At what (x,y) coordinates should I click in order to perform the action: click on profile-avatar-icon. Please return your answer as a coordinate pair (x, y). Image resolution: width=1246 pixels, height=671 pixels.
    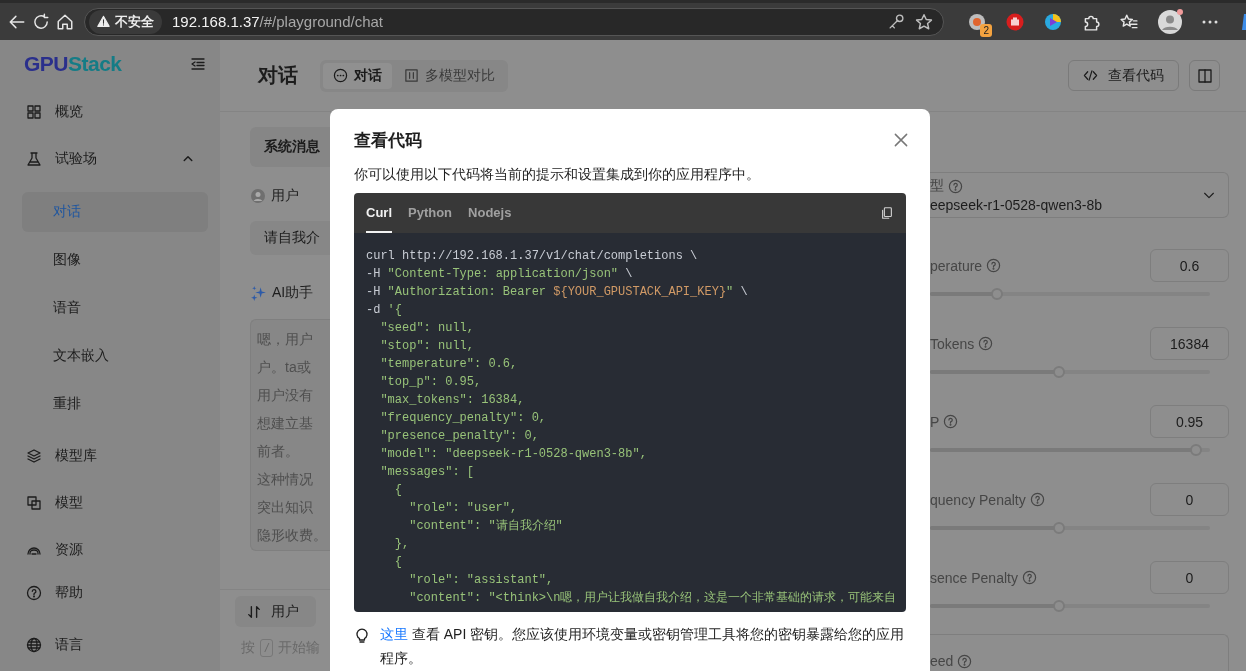
    Looking at the image, I should click on (1170, 21).